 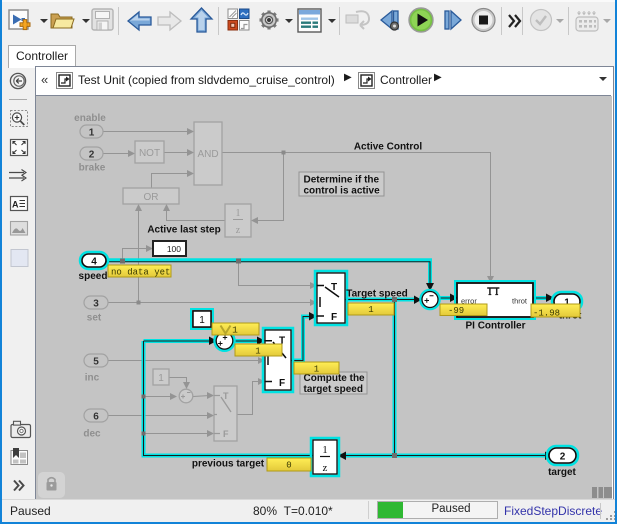 I want to click on svg-text: Active last step, so click(x=183, y=230).